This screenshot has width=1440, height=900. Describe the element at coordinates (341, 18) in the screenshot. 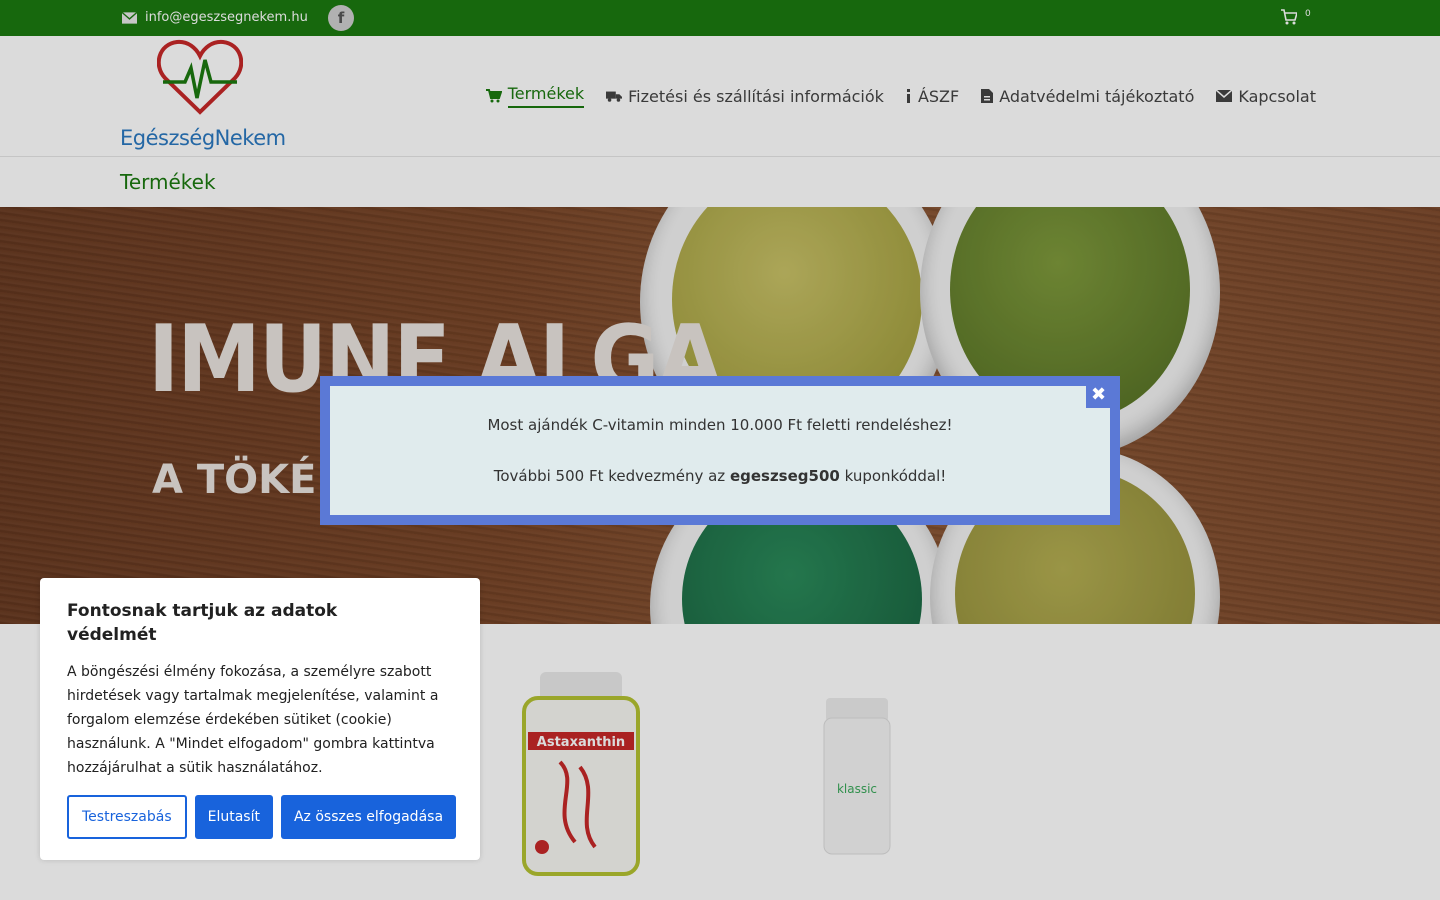

I see `facebook-icon: f` at that location.